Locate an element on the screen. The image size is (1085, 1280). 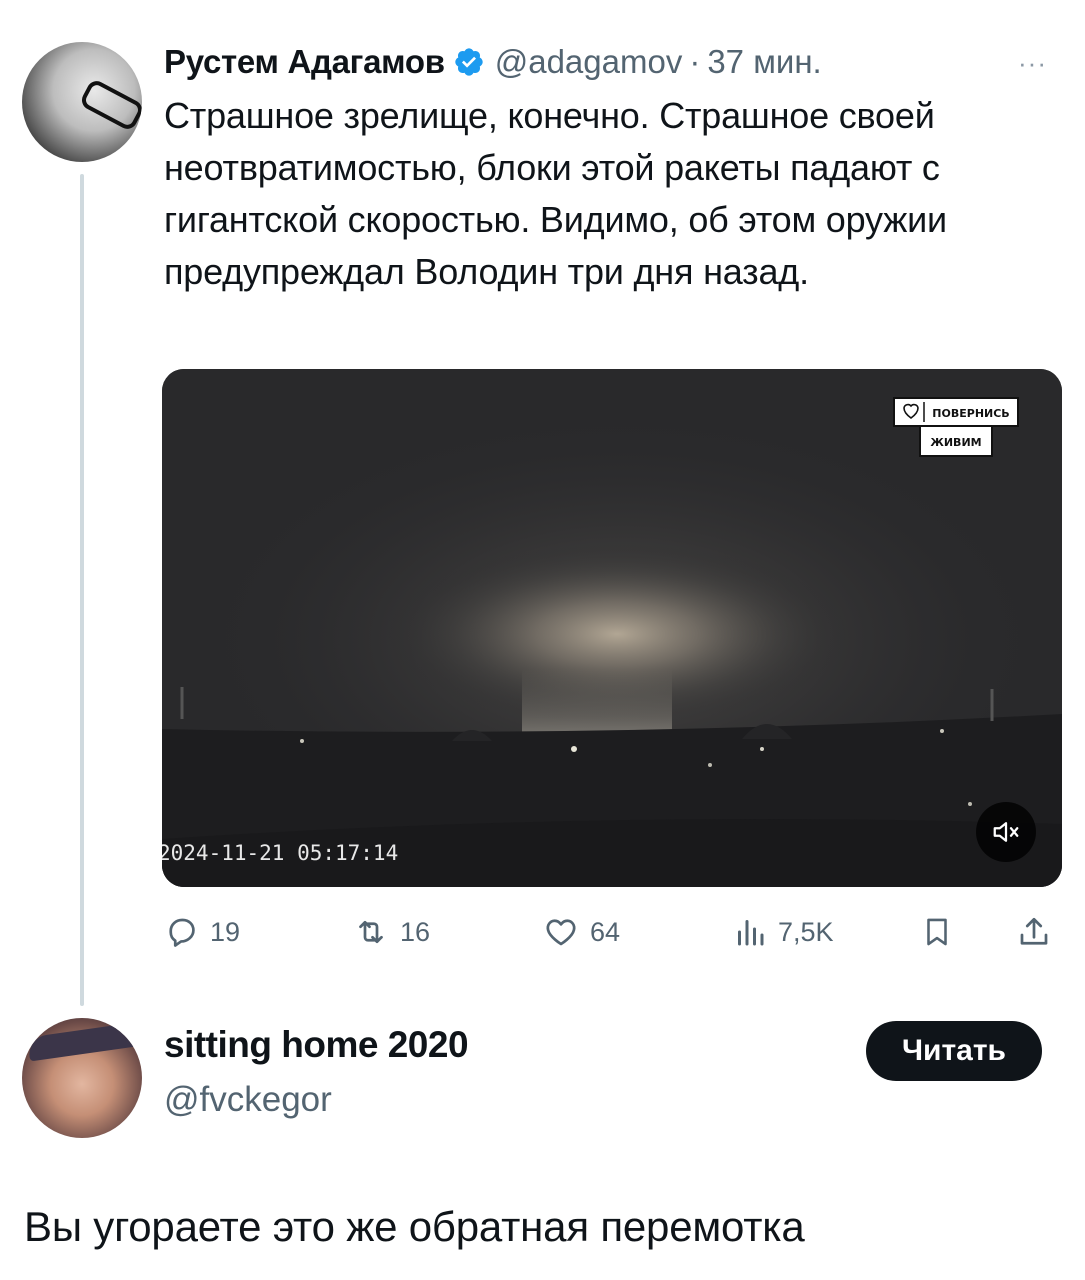
retweet-icon is located at coordinates (371, 932).